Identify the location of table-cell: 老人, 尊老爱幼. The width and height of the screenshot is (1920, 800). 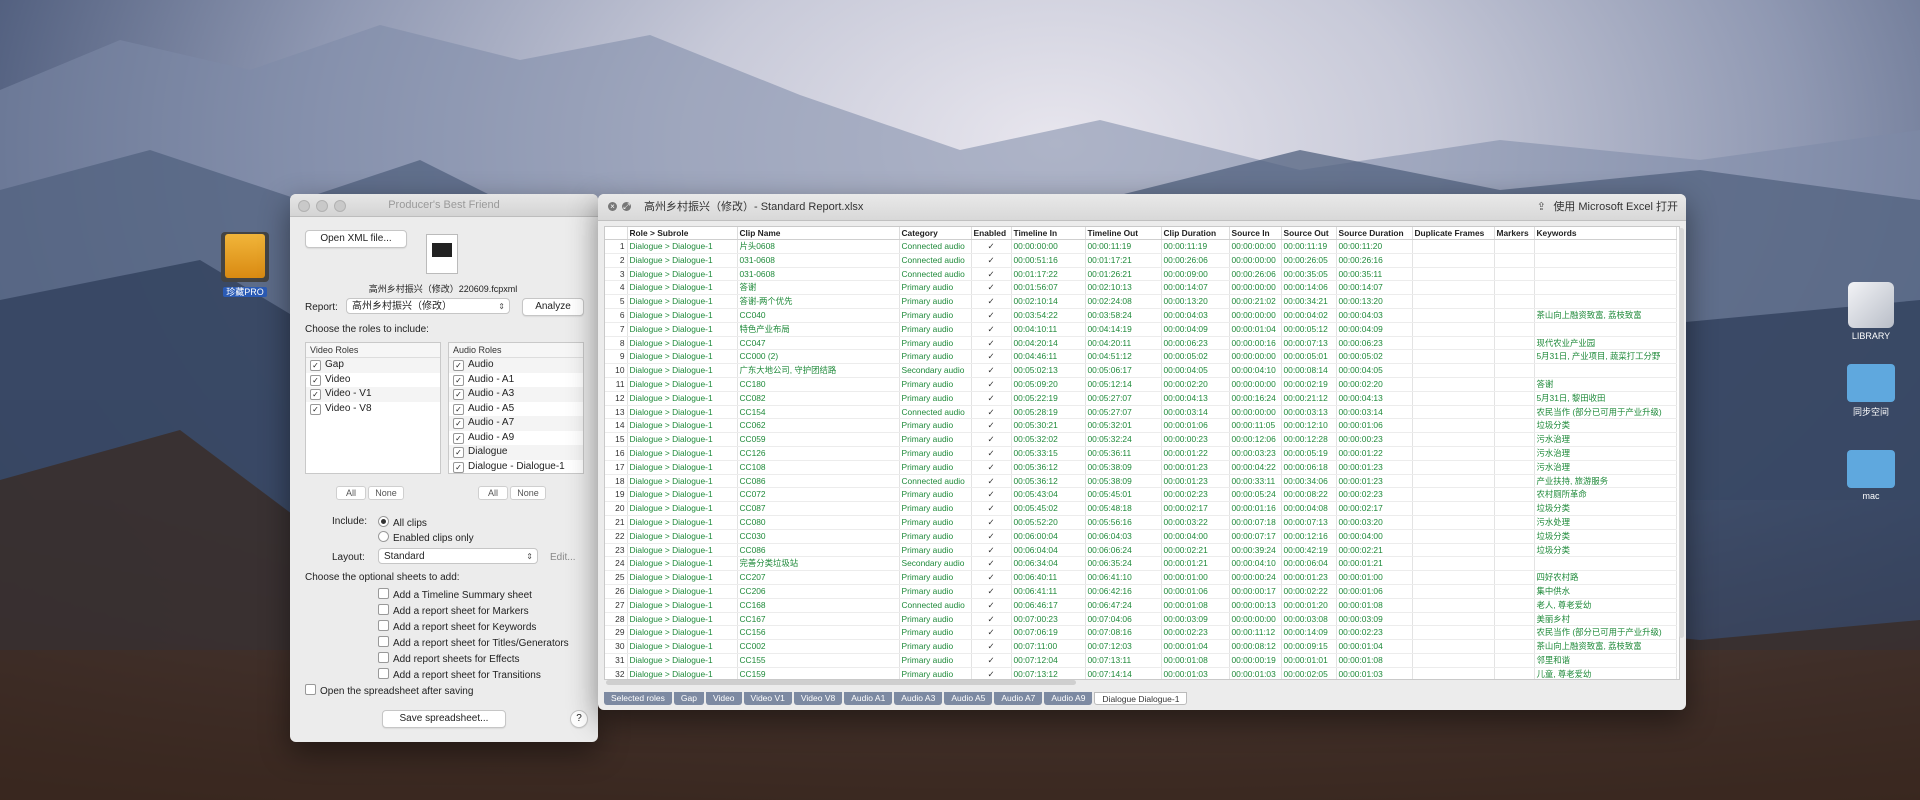
(1605, 605).